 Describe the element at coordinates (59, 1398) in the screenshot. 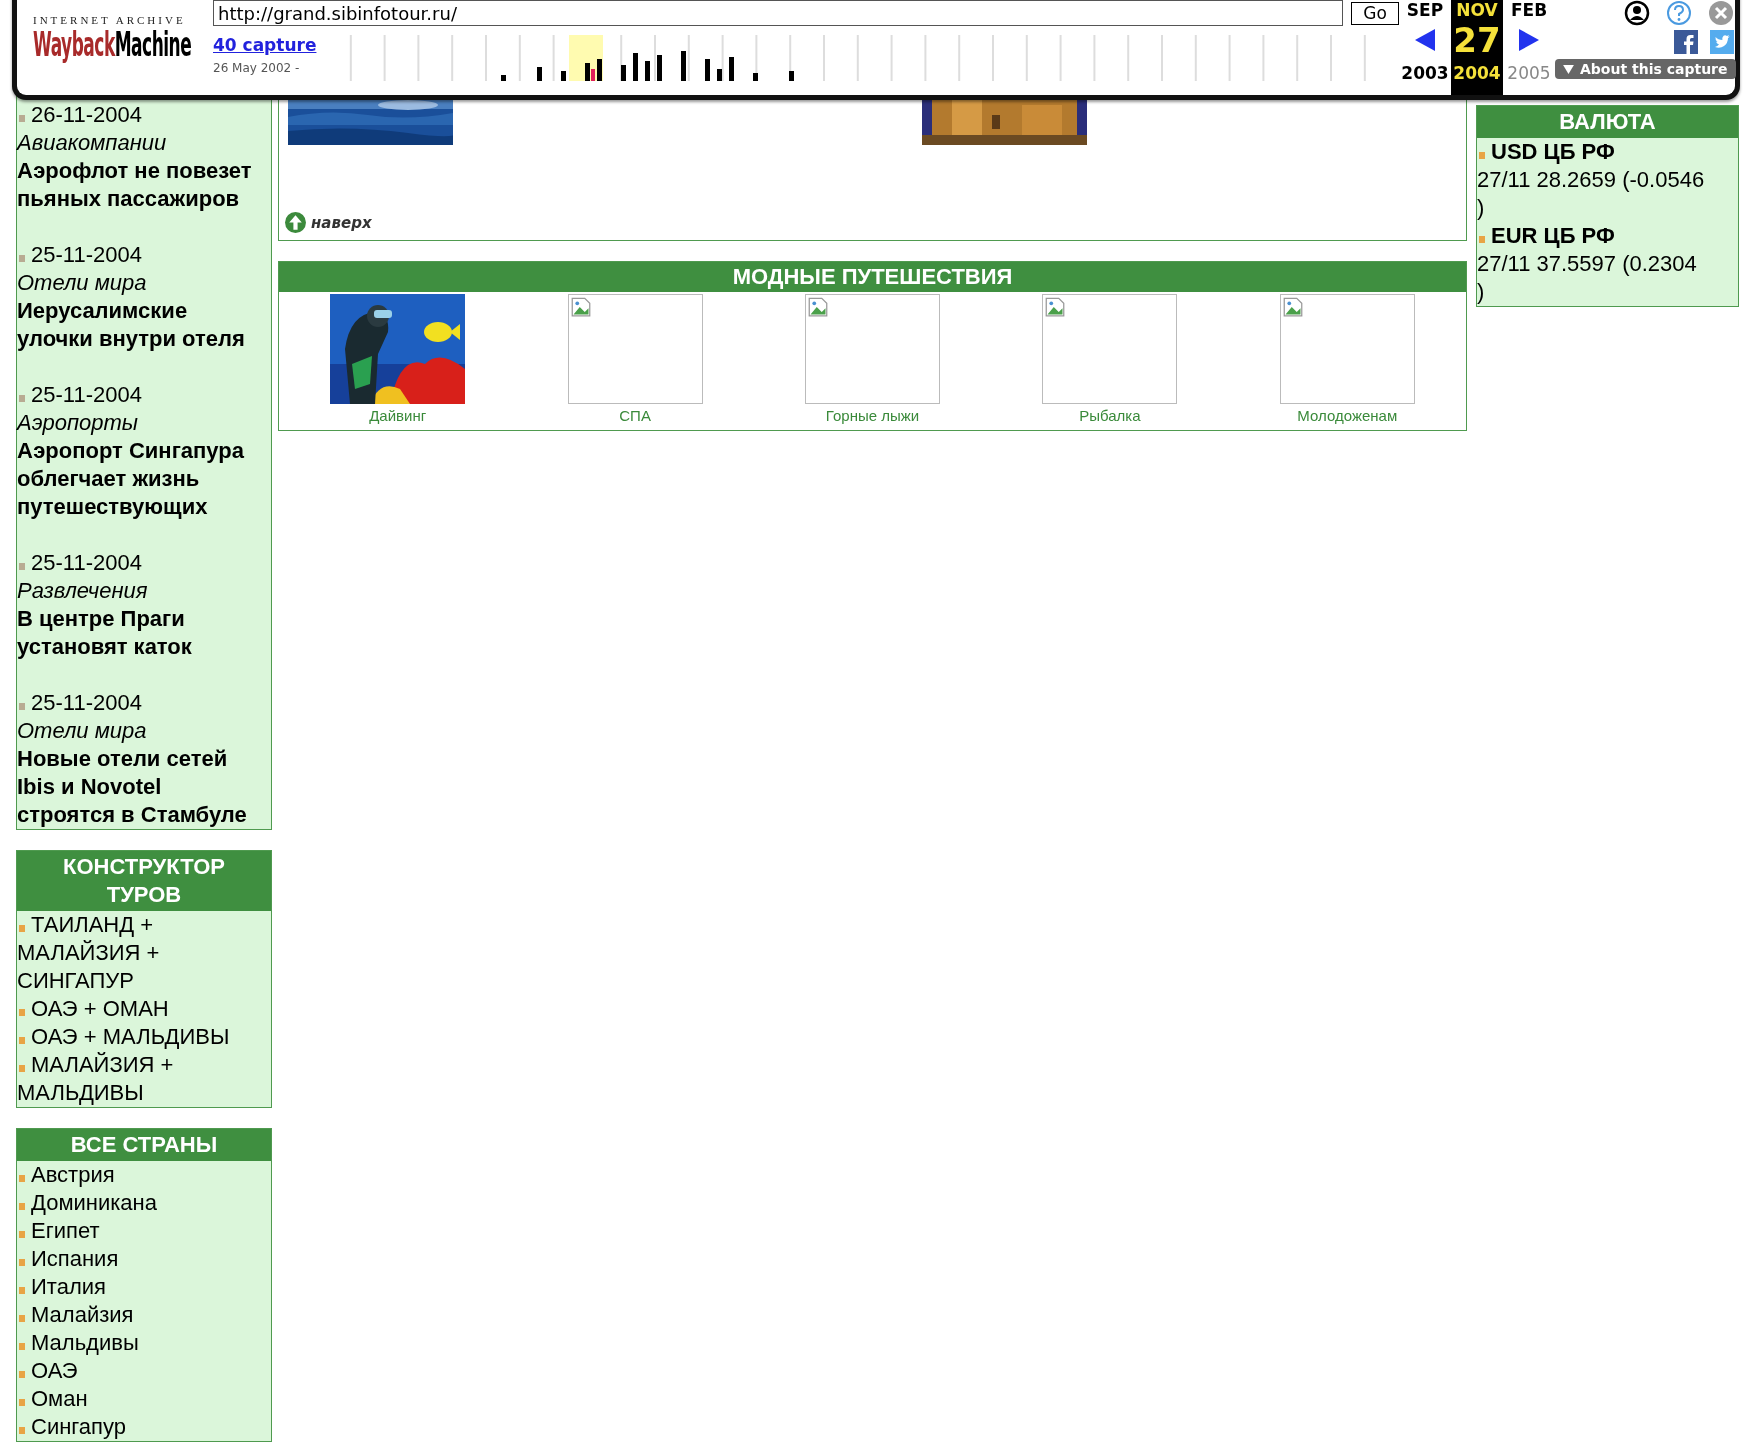

I see `country-link: Оман` at that location.